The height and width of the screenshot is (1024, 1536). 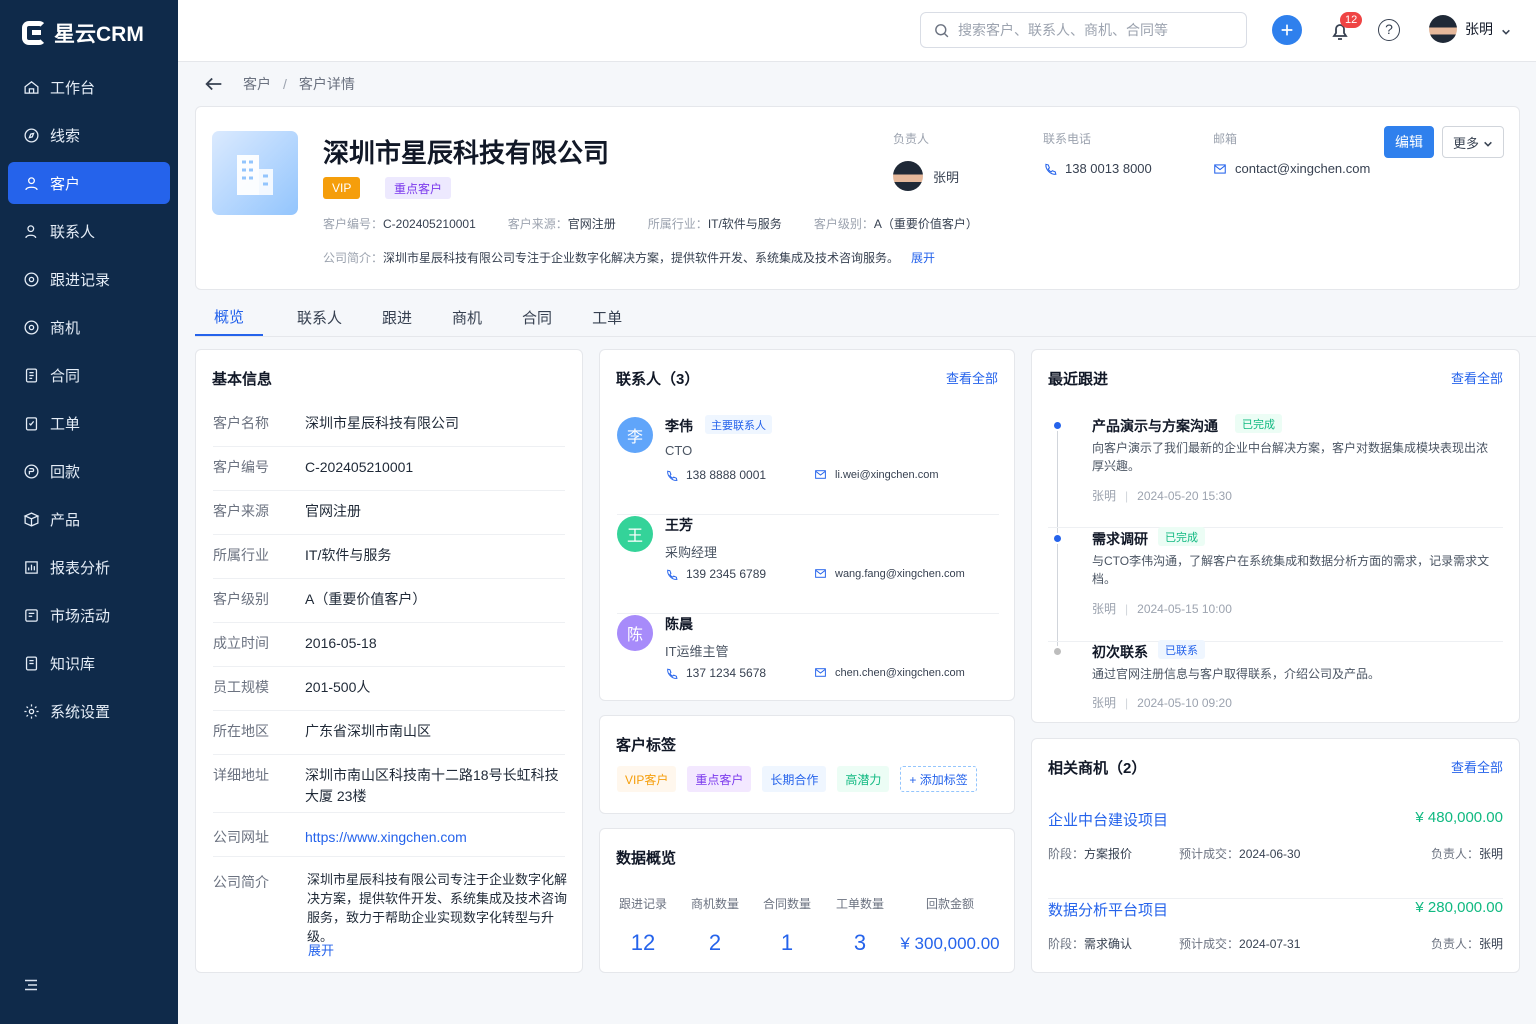 I want to click on chart-icon, so click(x=31, y=567).